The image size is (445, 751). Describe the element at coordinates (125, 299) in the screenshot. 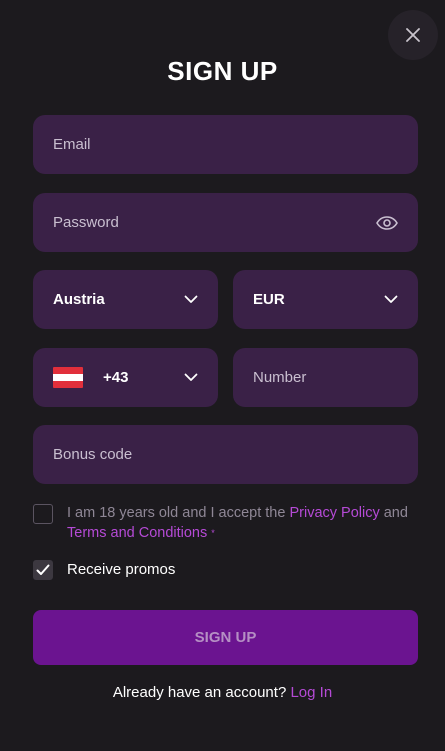

I see `country-select: Austria` at that location.